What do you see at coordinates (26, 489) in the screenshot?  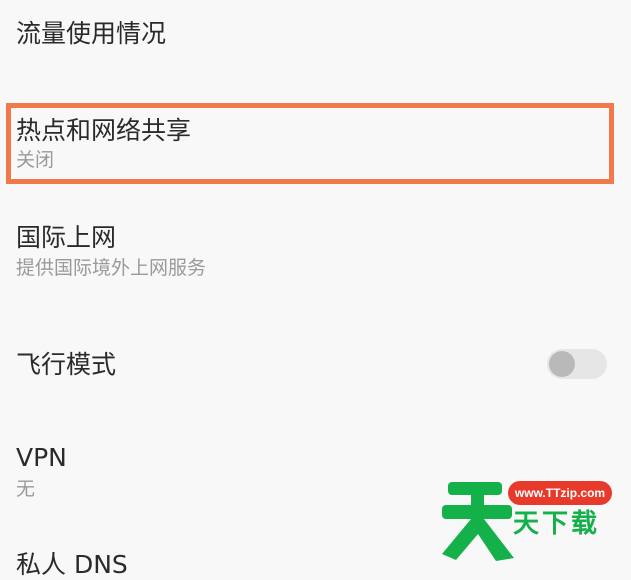 I see `vpn-status: 无` at bounding box center [26, 489].